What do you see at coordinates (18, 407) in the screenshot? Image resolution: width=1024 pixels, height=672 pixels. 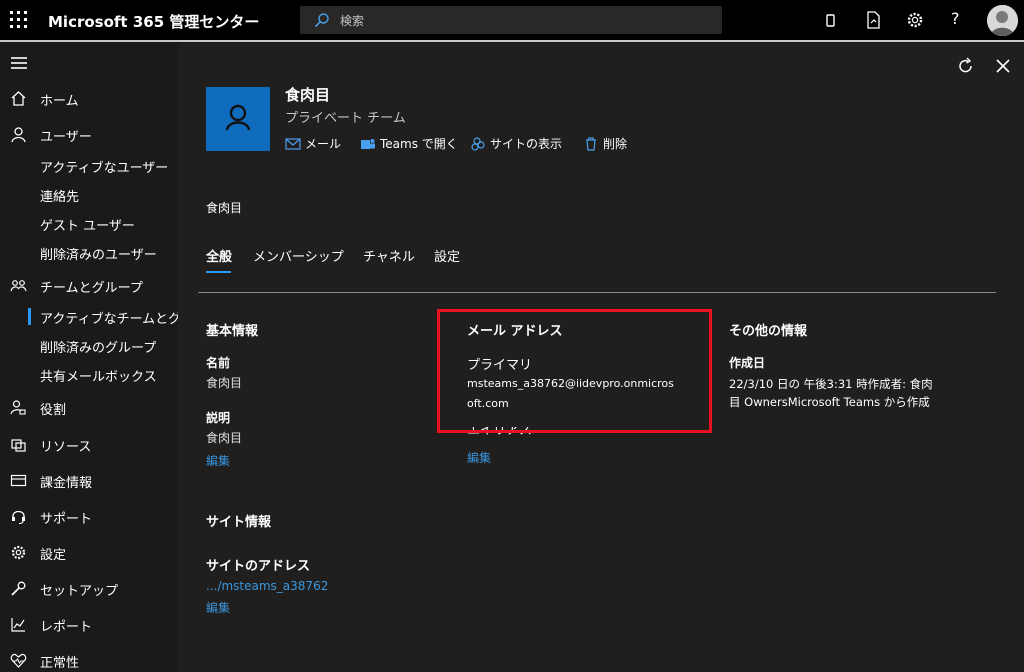 I see `roles-icon` at bounding box center [18, 407].